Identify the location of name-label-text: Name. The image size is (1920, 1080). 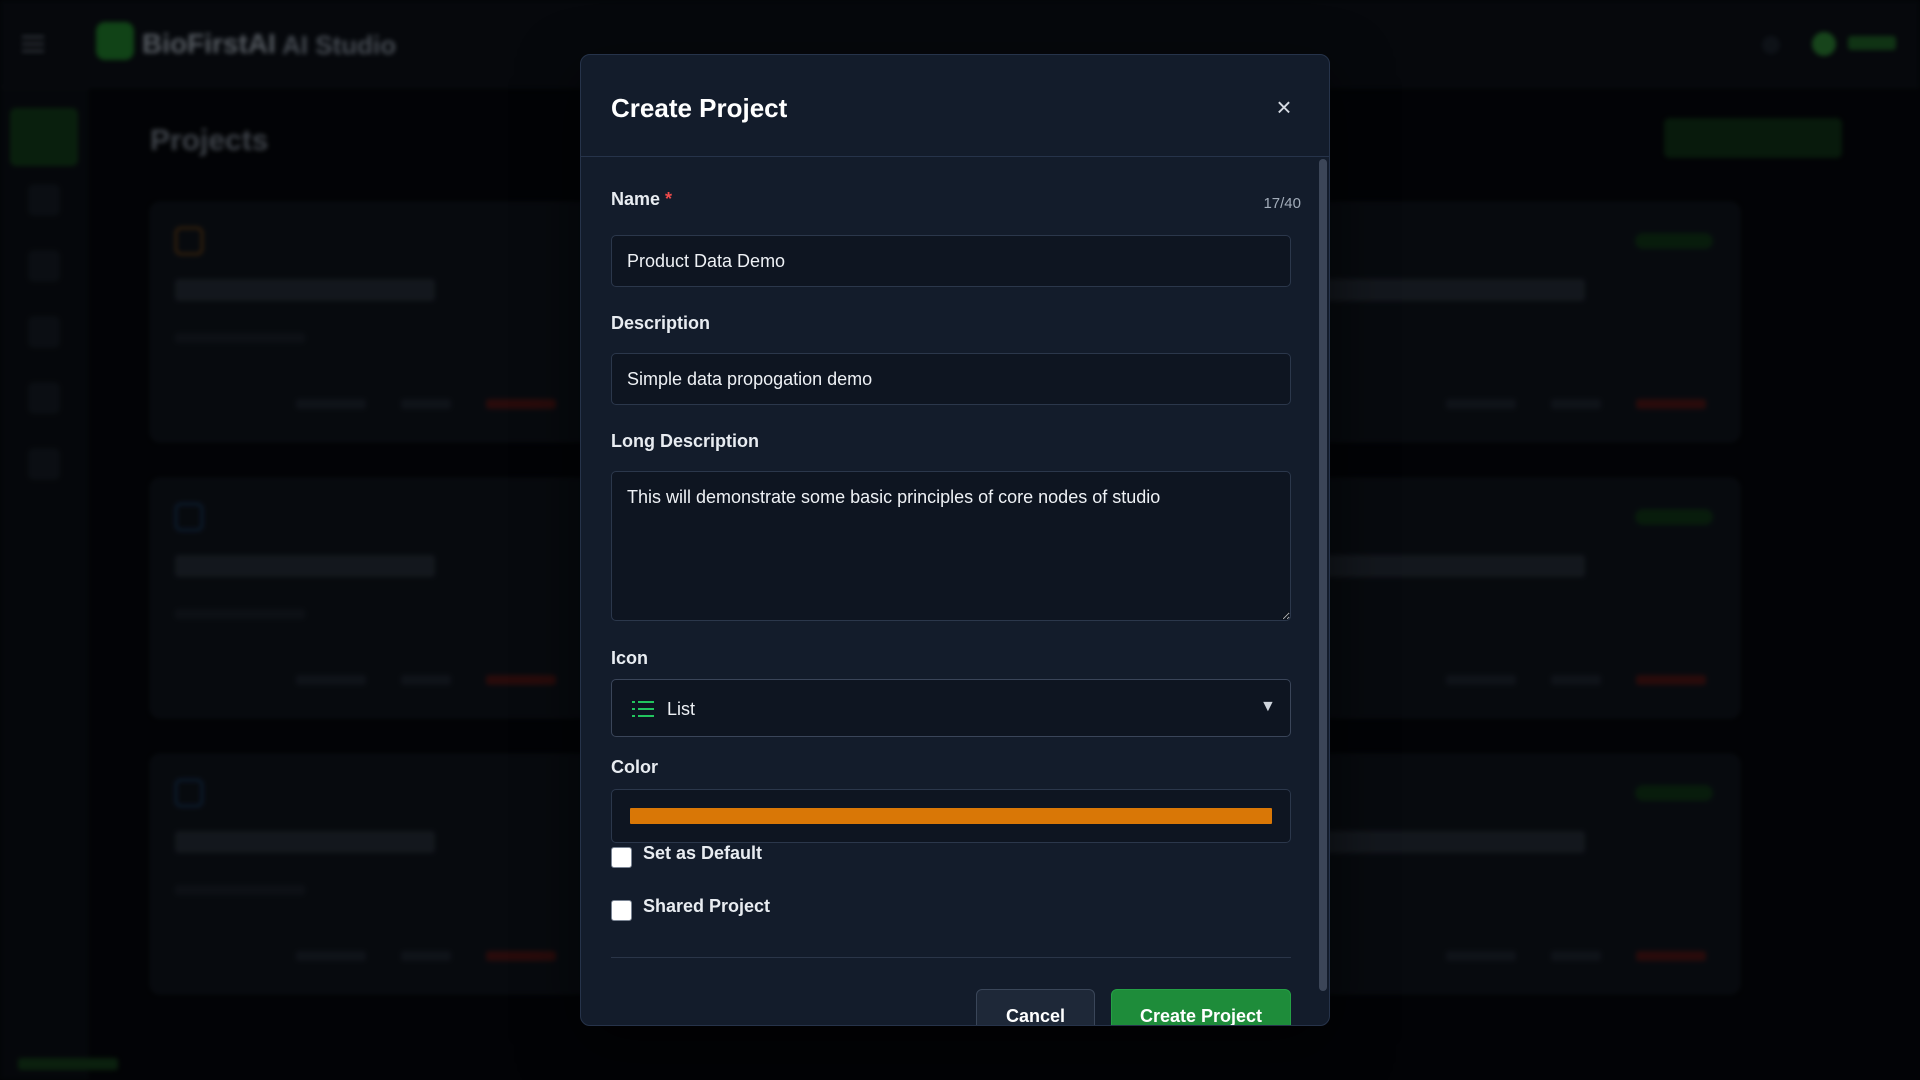
(636, 199).